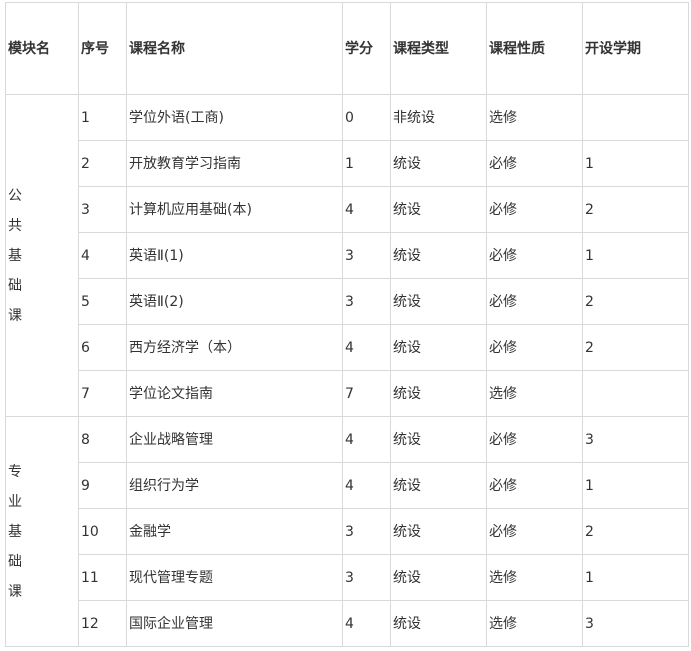 This screenshot has height=651, width=691. What do you see at coordinates (234, 623) in the screenshot?
I see `cell-course-name: 国际企业管理` at bounding box center [234, 623].